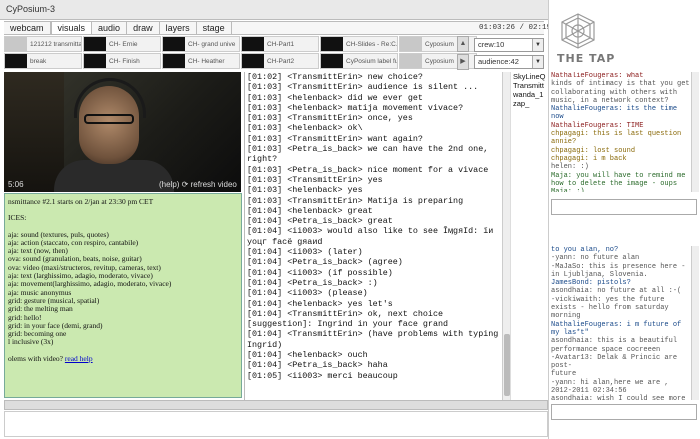 The image size is (700, 439). Describe the element at coordinates (122, 132) in the screenshot. I see `webcam-video: 5:06 (help) ⟳ refresh video` at that location.